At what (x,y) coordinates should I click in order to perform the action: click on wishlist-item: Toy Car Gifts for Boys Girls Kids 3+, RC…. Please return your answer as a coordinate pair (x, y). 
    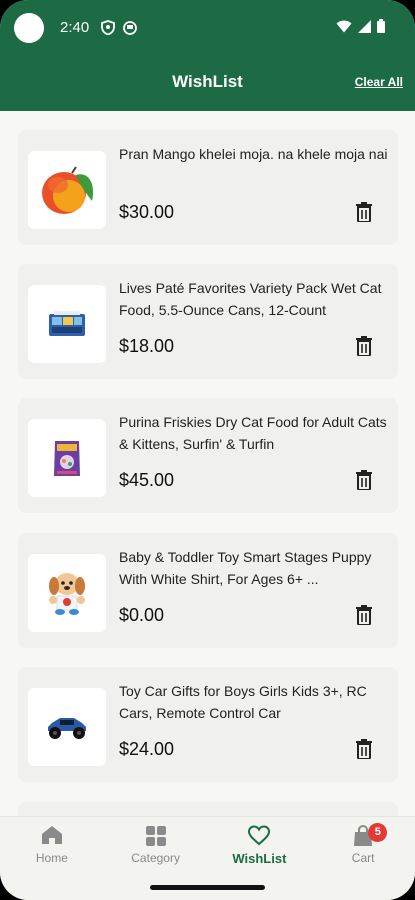
    Looking at the image, I should click on (208, 724).